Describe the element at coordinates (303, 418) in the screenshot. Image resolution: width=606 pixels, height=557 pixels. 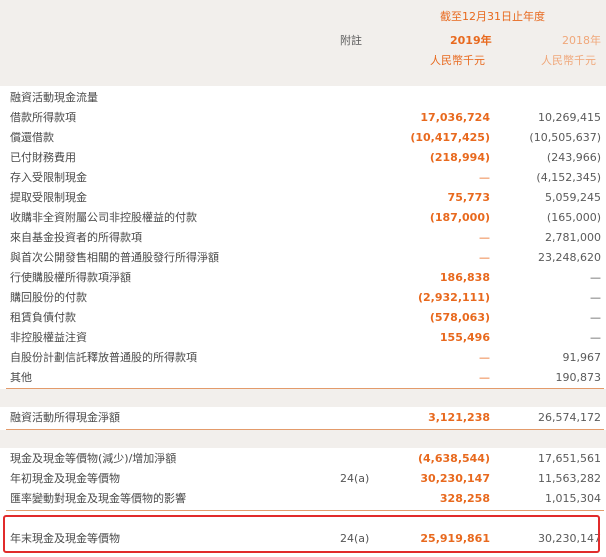
I see `net-financing-row: 融資活動所得現金淨額 3,121,238 26,574,172` at that location.